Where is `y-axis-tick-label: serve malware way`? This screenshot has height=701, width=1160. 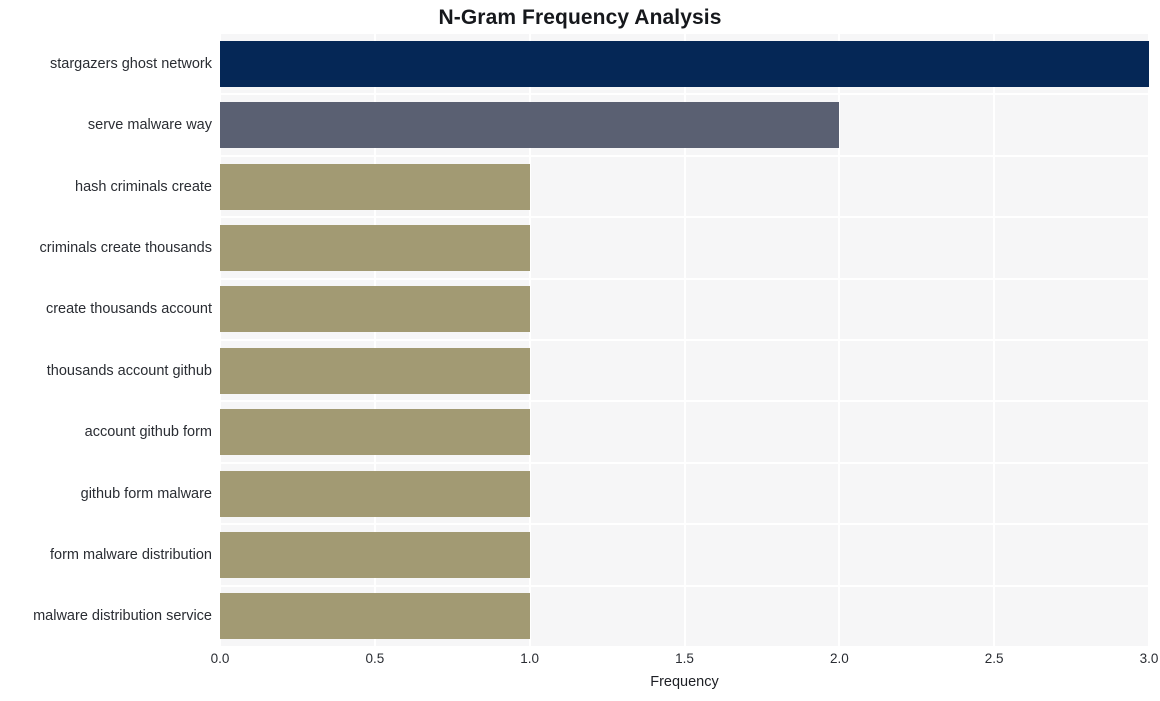
y-axis-tick-label: serve malware way is located at coordinates (149, 125).